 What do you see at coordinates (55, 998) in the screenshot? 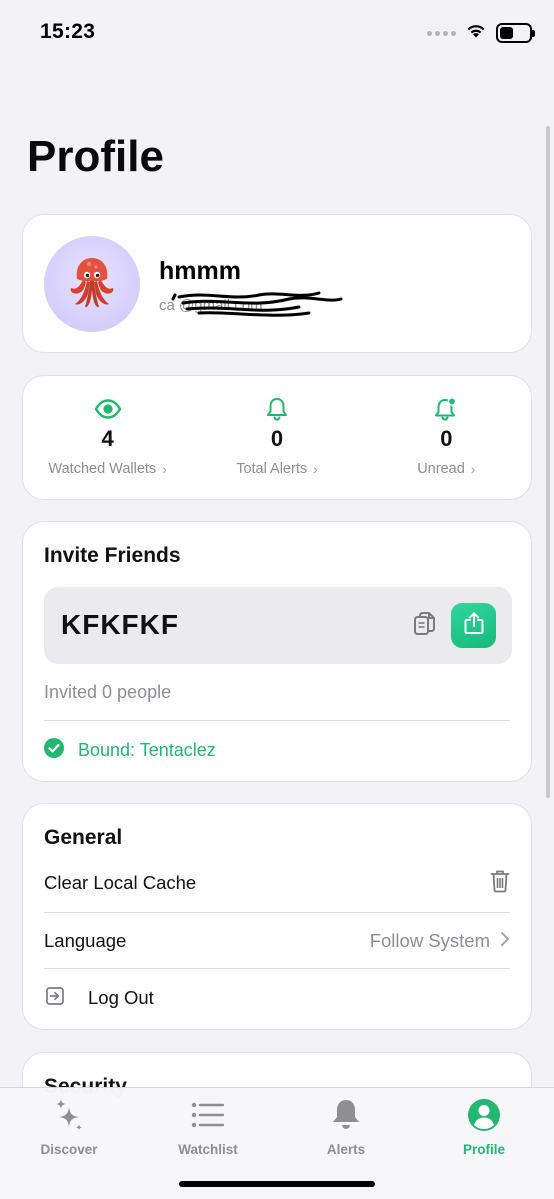
I see `logout-icon` at bounding box center [55, 998].